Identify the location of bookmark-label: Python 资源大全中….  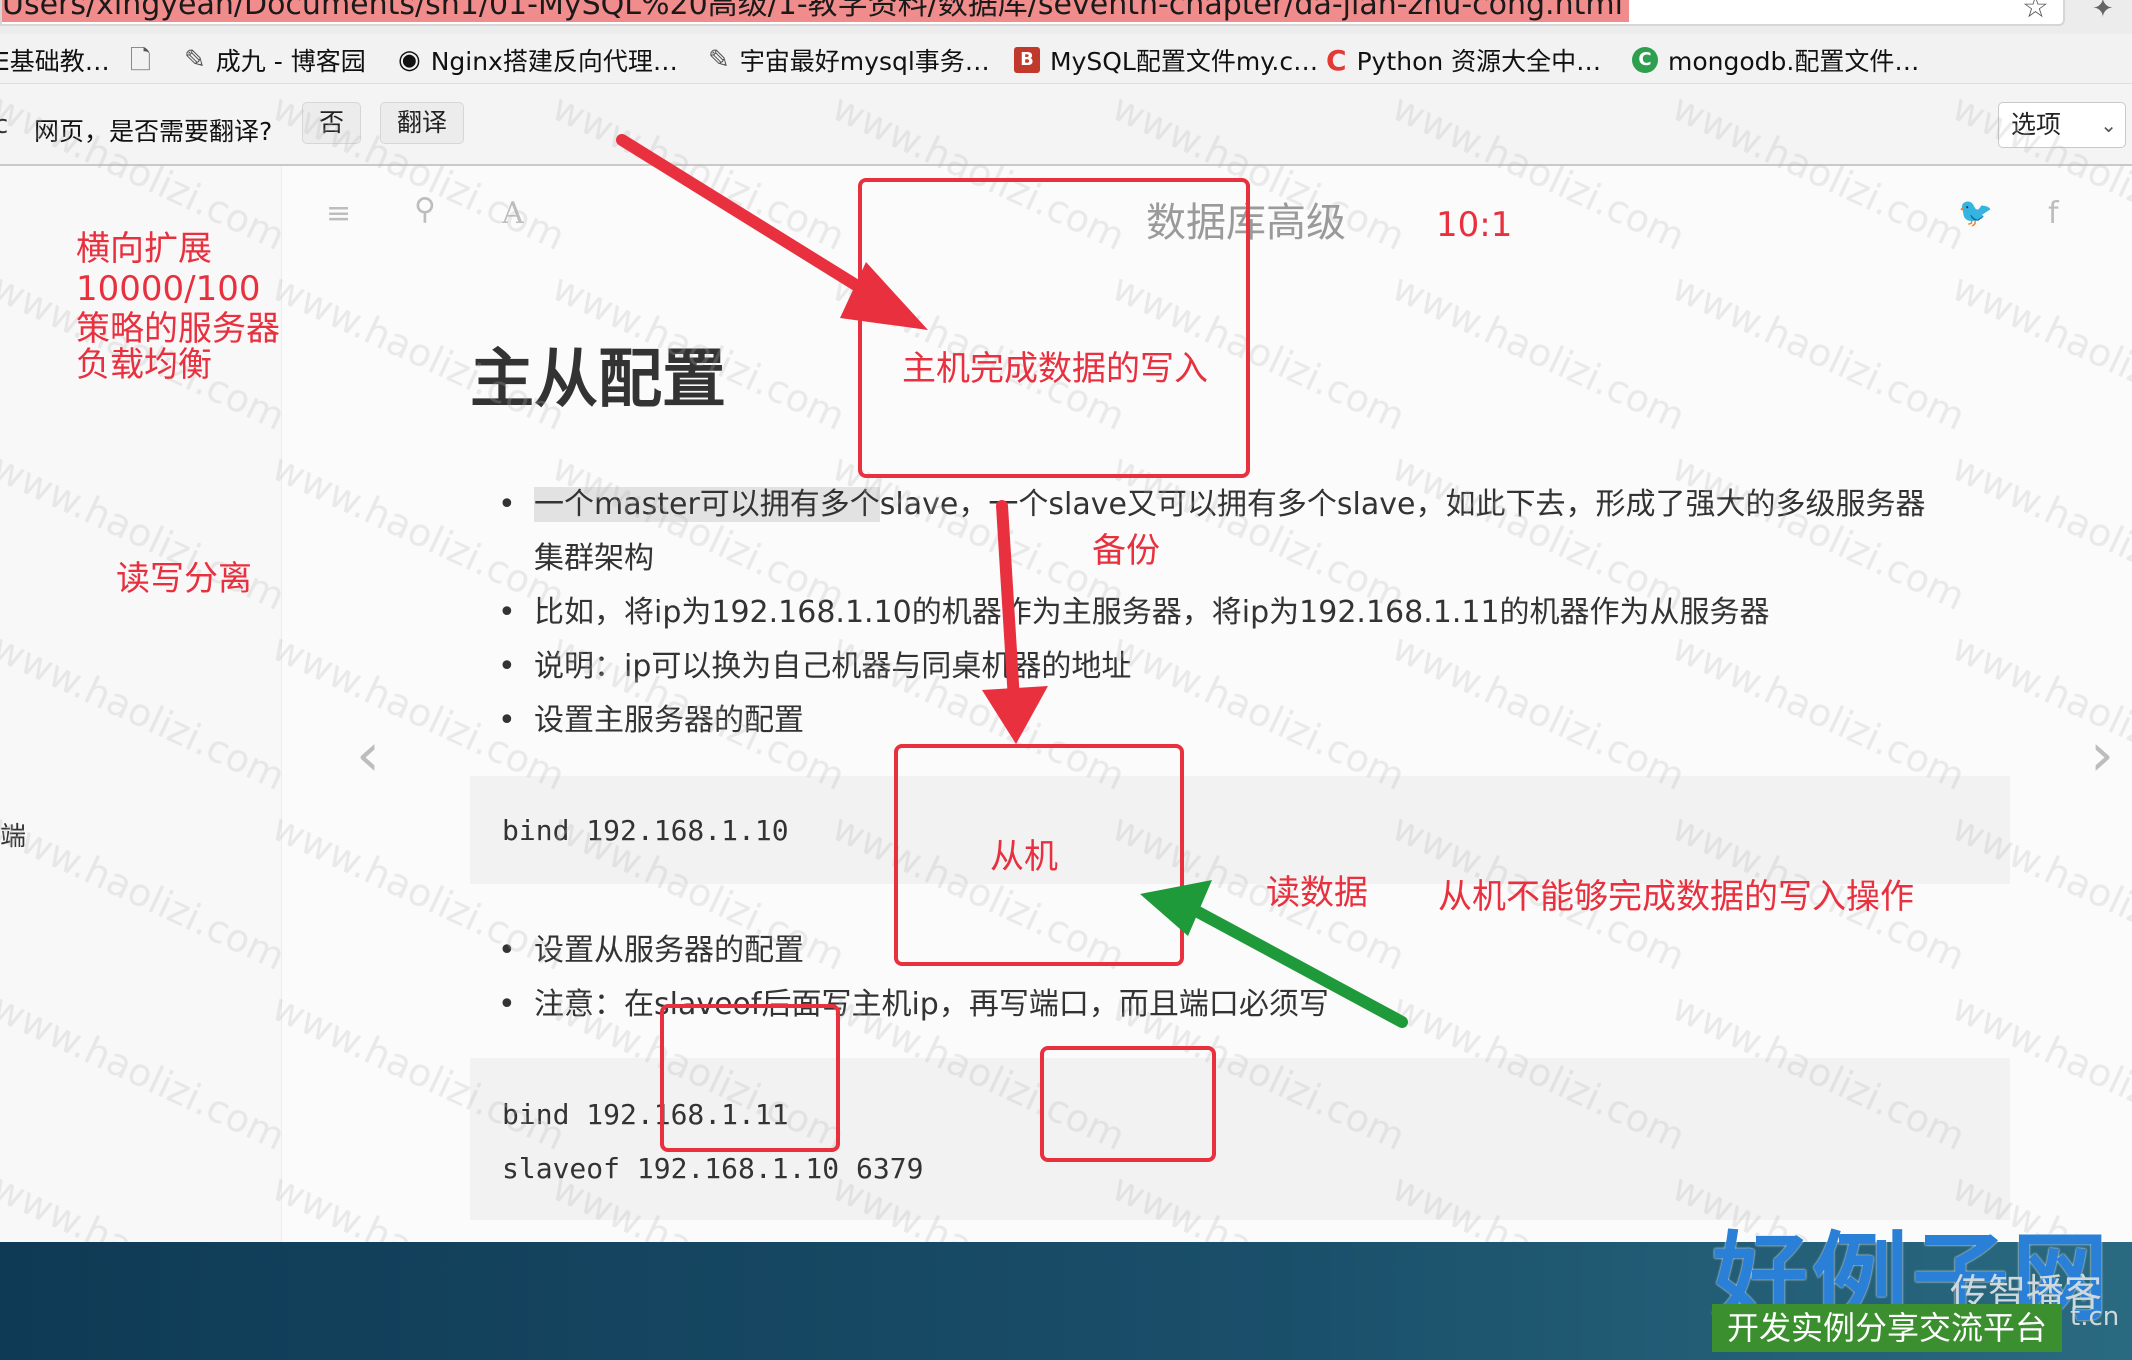
(1479, 61).